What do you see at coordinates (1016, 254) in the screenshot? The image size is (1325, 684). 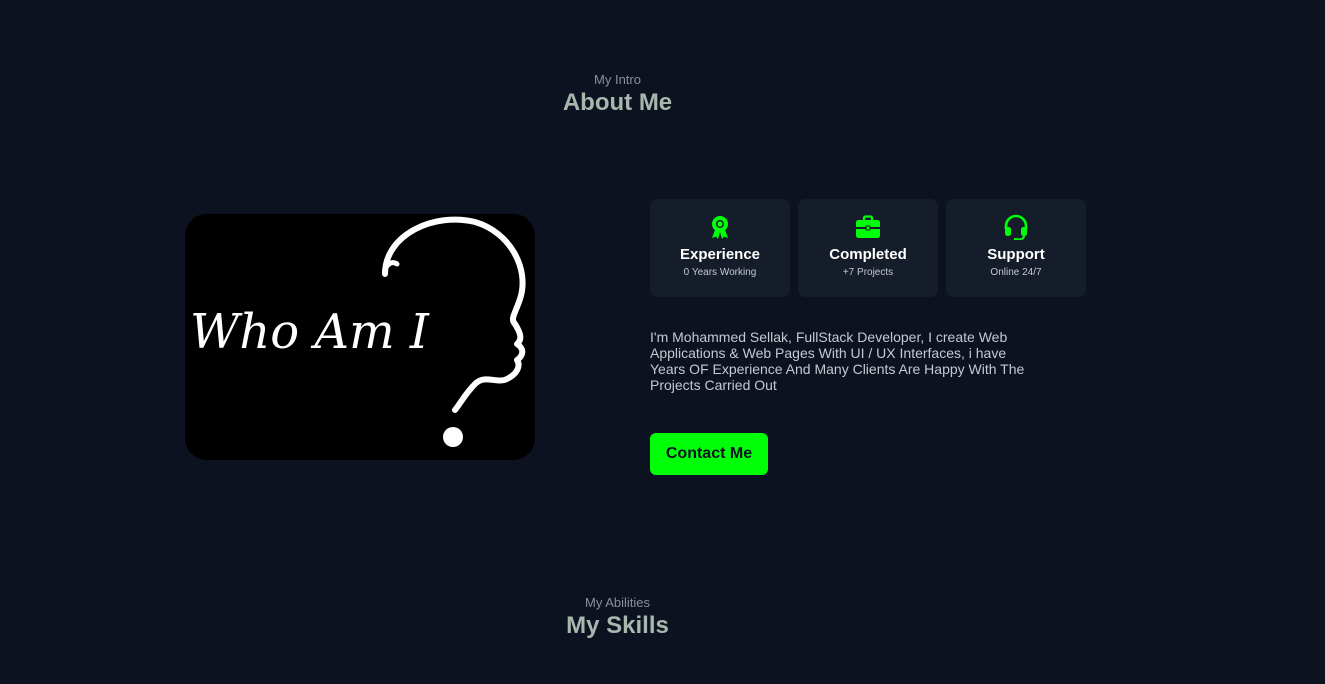 I see `card-title: Support` at bounding box center [1016, 254].